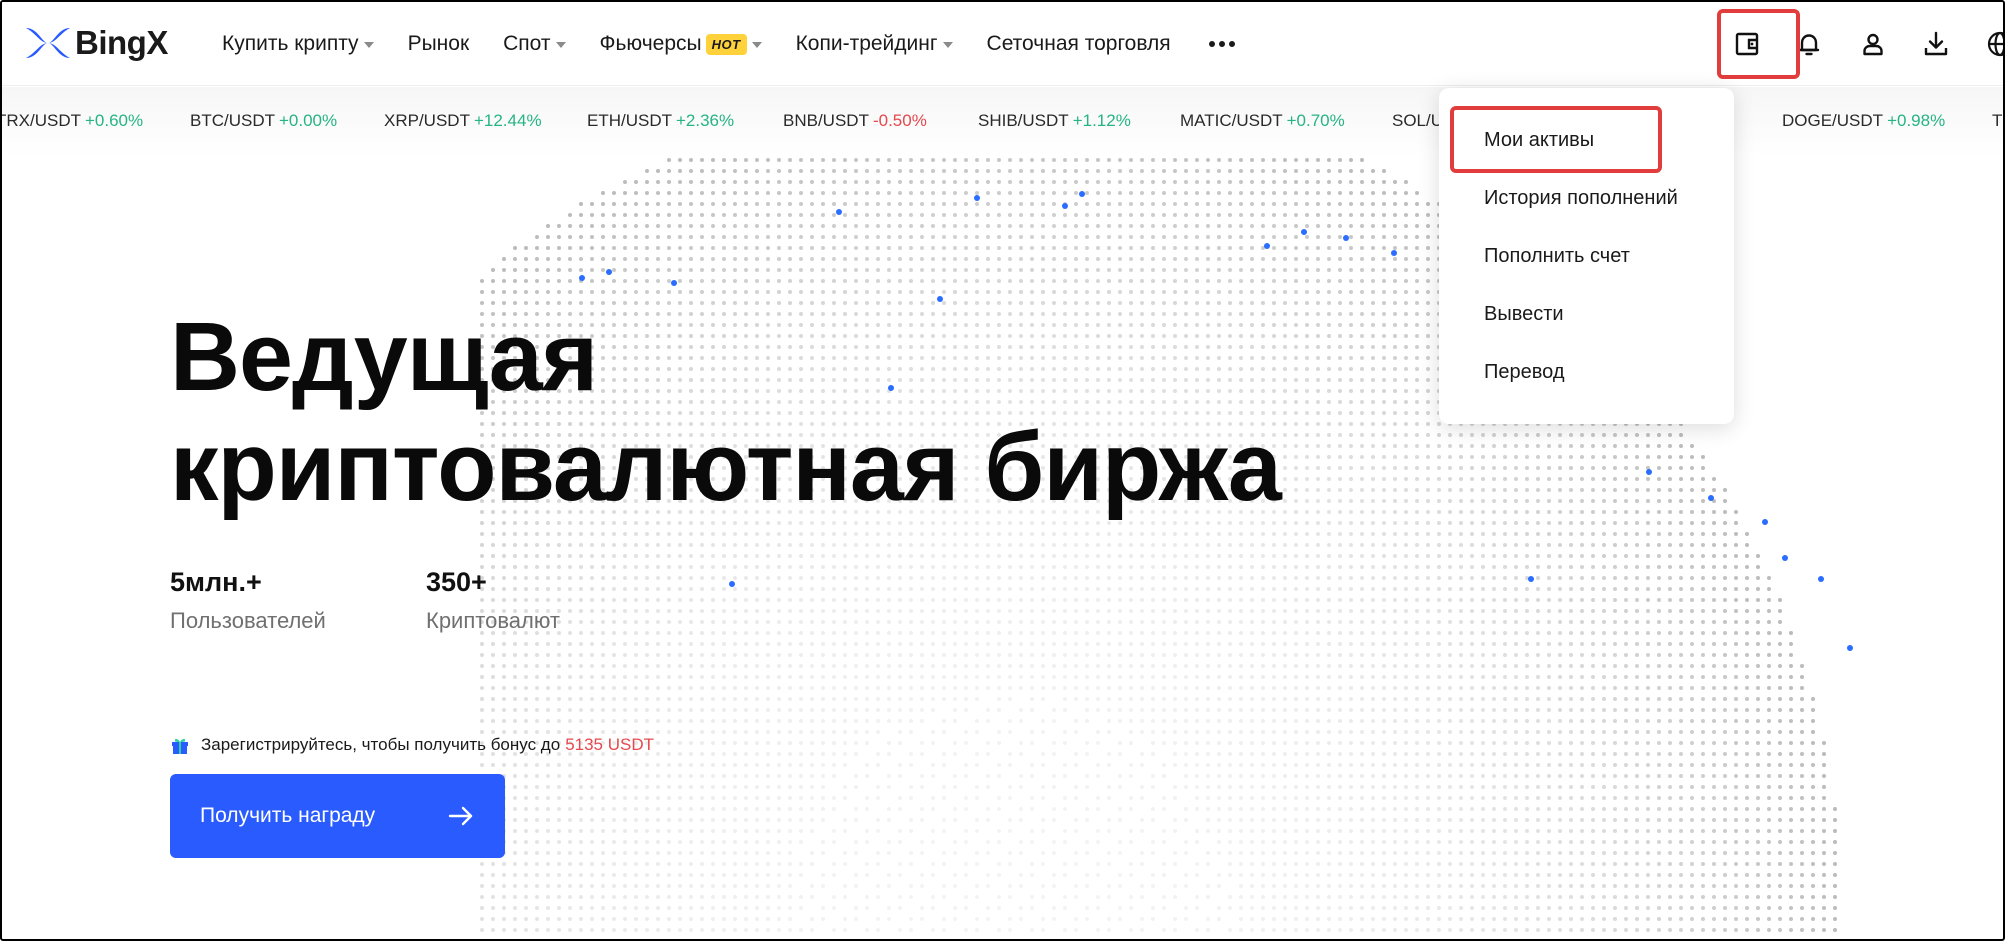 The image size is (2005, 941). I want to click on ticker-item: MATIC/USDT +0.70%, so click(1262, 121).